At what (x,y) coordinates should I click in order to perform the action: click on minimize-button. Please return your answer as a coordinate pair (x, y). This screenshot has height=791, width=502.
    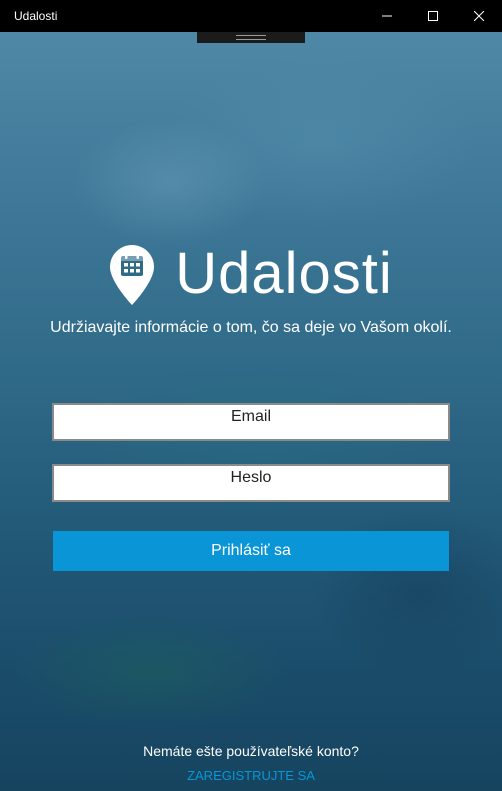
    Looking at the image, I should click on (387, 16).